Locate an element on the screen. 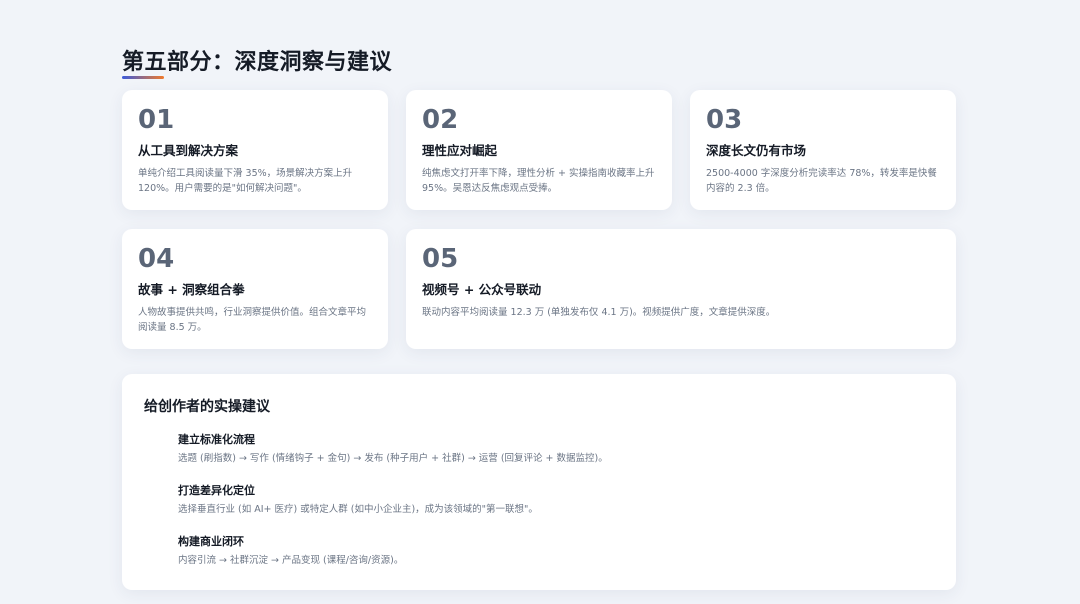  card-description: 2500-4000 字深度分析完读率达 78%，转发率是快餐内容的 2.3 倍。 is located at coordinates (821, 181).